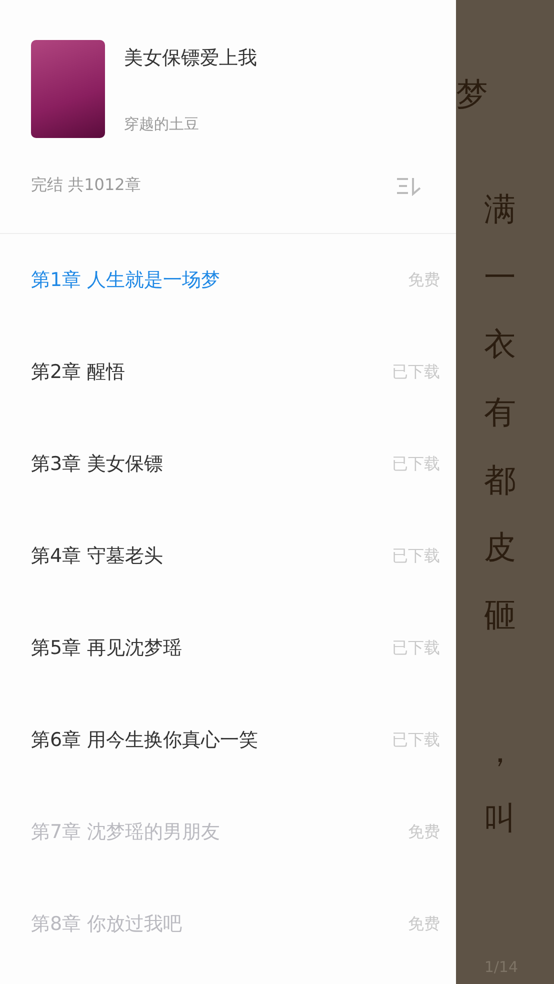 The image size is (554, 984). What do you see at coordinates (144, 740) in the screenshot?
I see `chapter-title: 第6章 用今生换你真心一笑` at bounding box center [144, 740].